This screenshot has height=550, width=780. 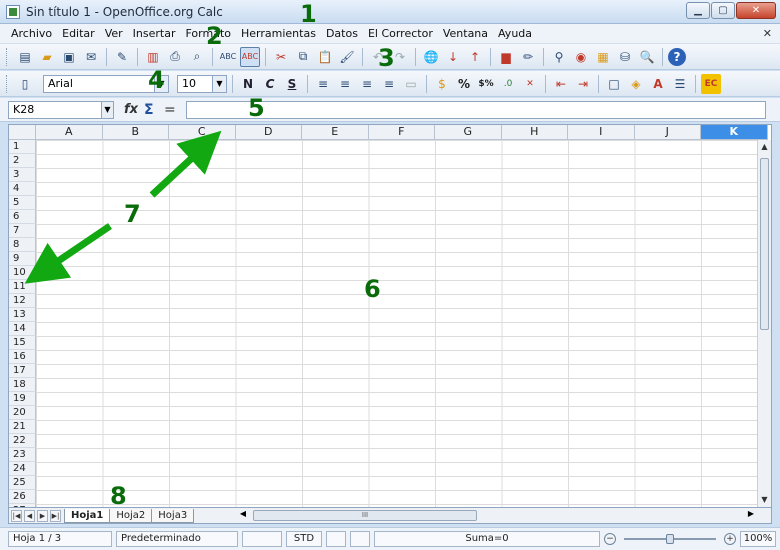 What do you see at coordinates (22, 259) in the screenshot?
I see `row-header: 9` at bounding box center [22, 259].